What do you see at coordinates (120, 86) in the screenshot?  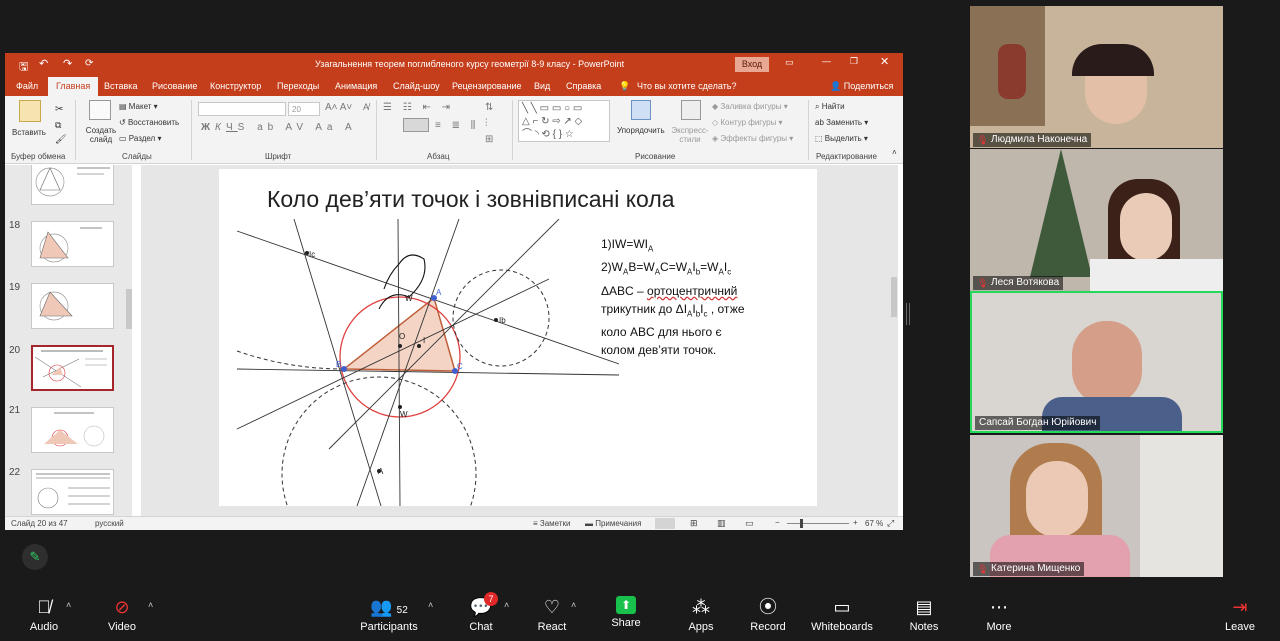 I see `tab-insert: Вставка` at bounding box center [120, 86].